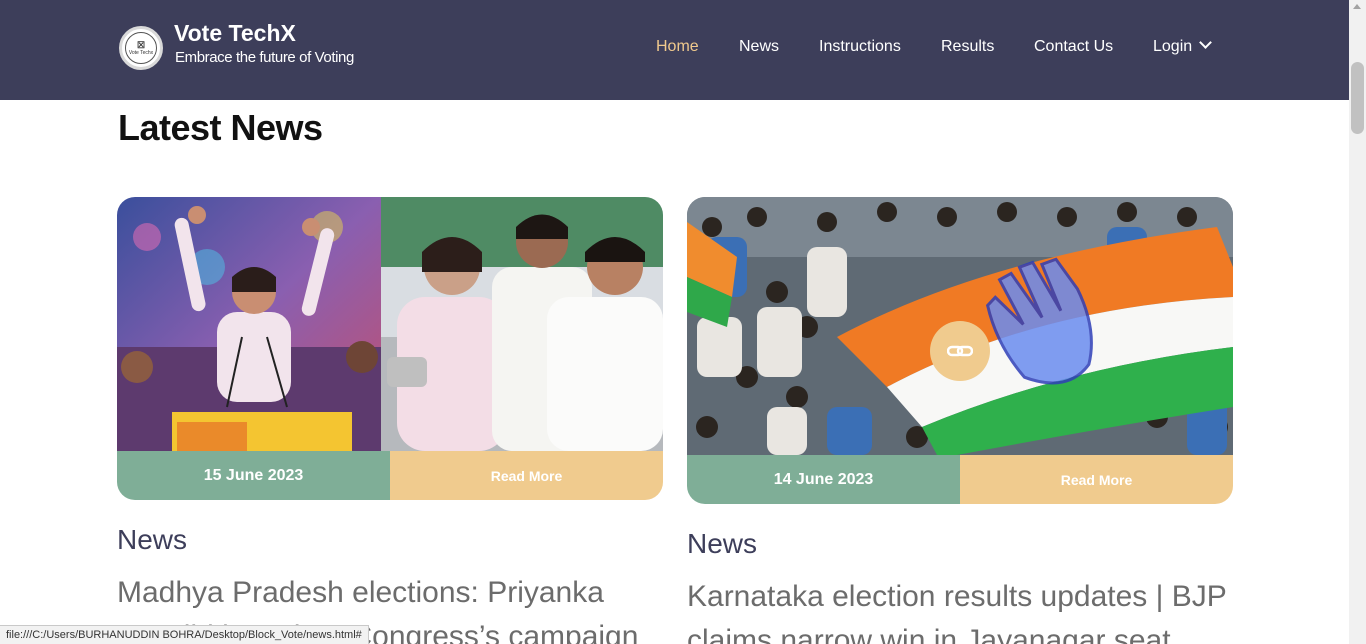  I want to click on nav-login-label: Login, so click(1173, 46).